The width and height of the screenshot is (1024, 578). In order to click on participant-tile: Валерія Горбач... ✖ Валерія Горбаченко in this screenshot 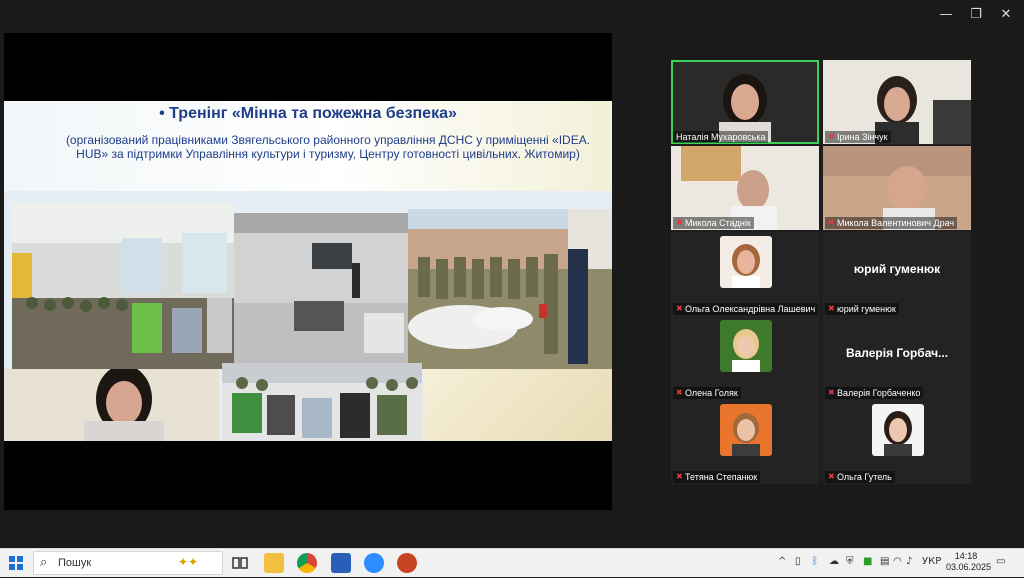, I will do `click(897, 358)`.